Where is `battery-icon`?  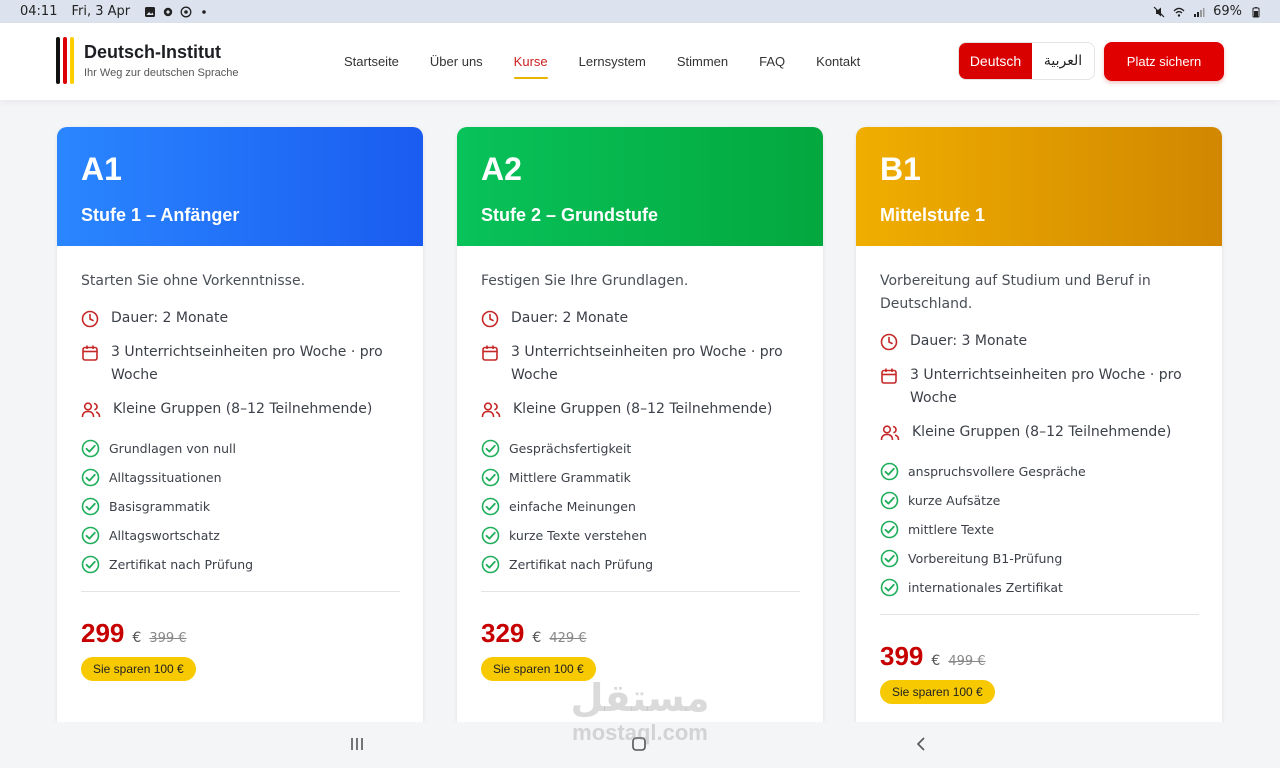 battery-icon is located at coordinates (1256, 11).